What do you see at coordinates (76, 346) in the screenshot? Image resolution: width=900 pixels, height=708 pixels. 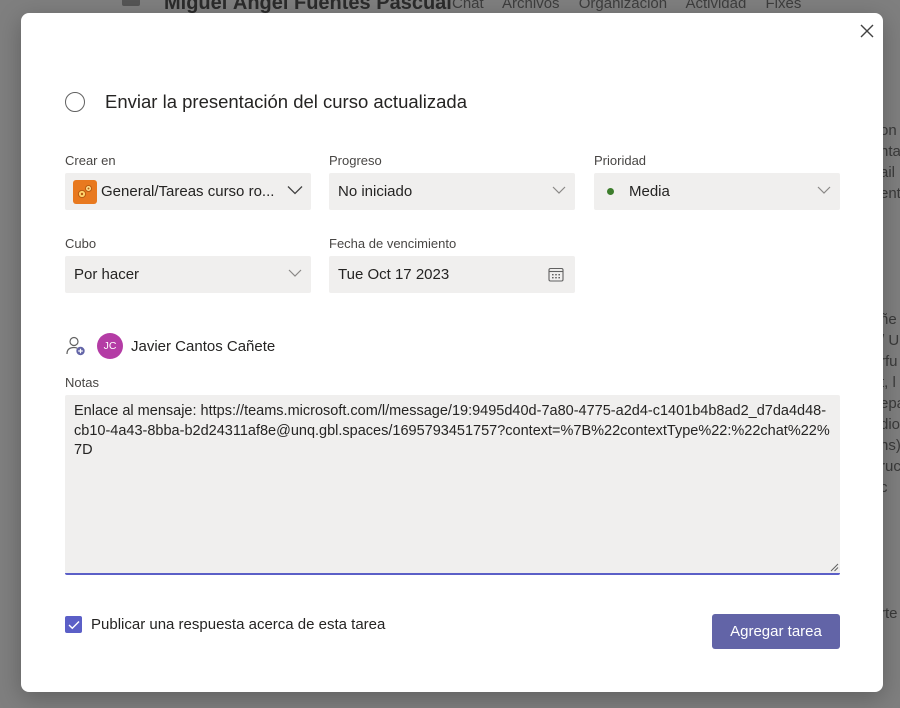 I see `add-person-icon` at bounding box center [76, 346].